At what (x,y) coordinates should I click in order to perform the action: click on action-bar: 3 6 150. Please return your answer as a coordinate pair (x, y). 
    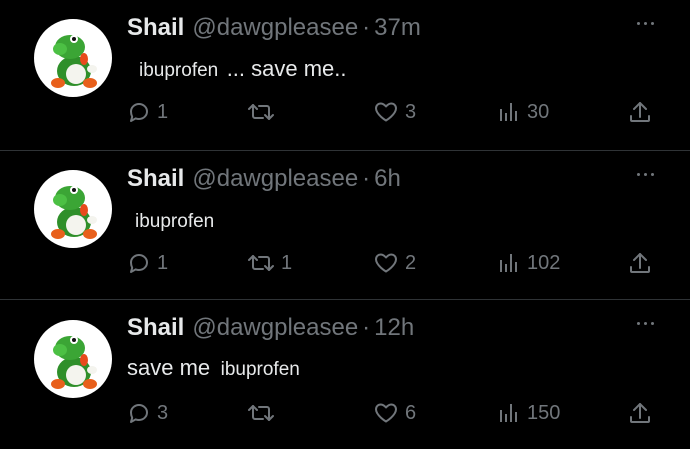
    Looking at the image, I should click on (397, 413).